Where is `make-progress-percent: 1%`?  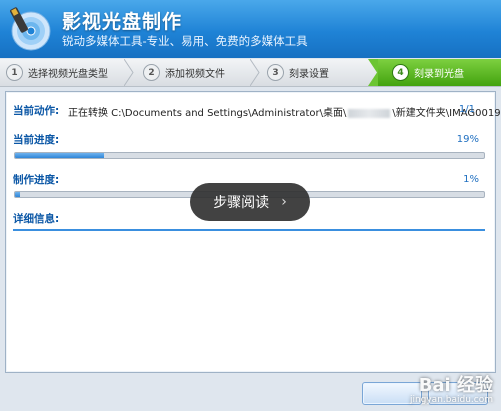
make-progress-percent: 1% is located at coordinates (471, 179).